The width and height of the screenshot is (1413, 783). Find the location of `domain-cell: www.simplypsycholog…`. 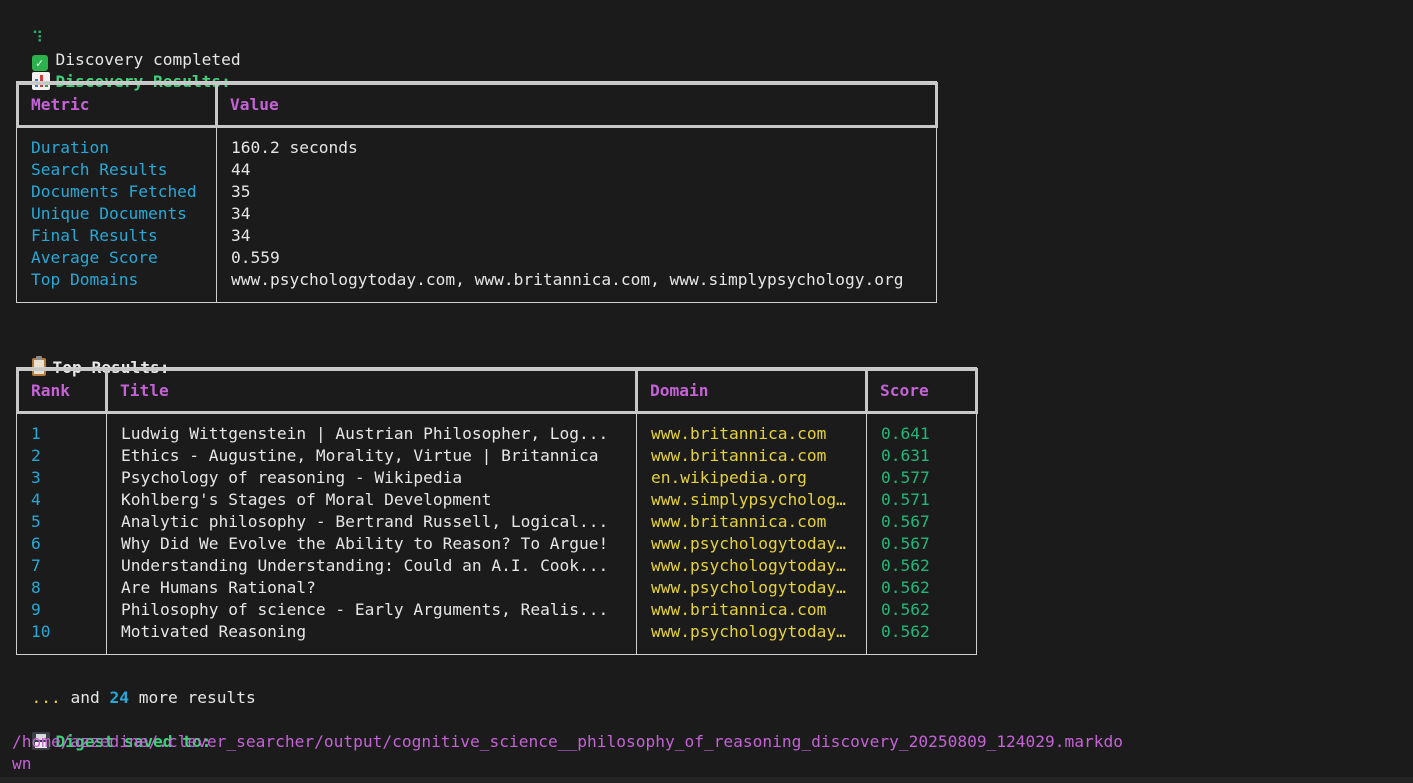

domain-cell: www.simplypsycholog… is located at coordinates (748, 499).